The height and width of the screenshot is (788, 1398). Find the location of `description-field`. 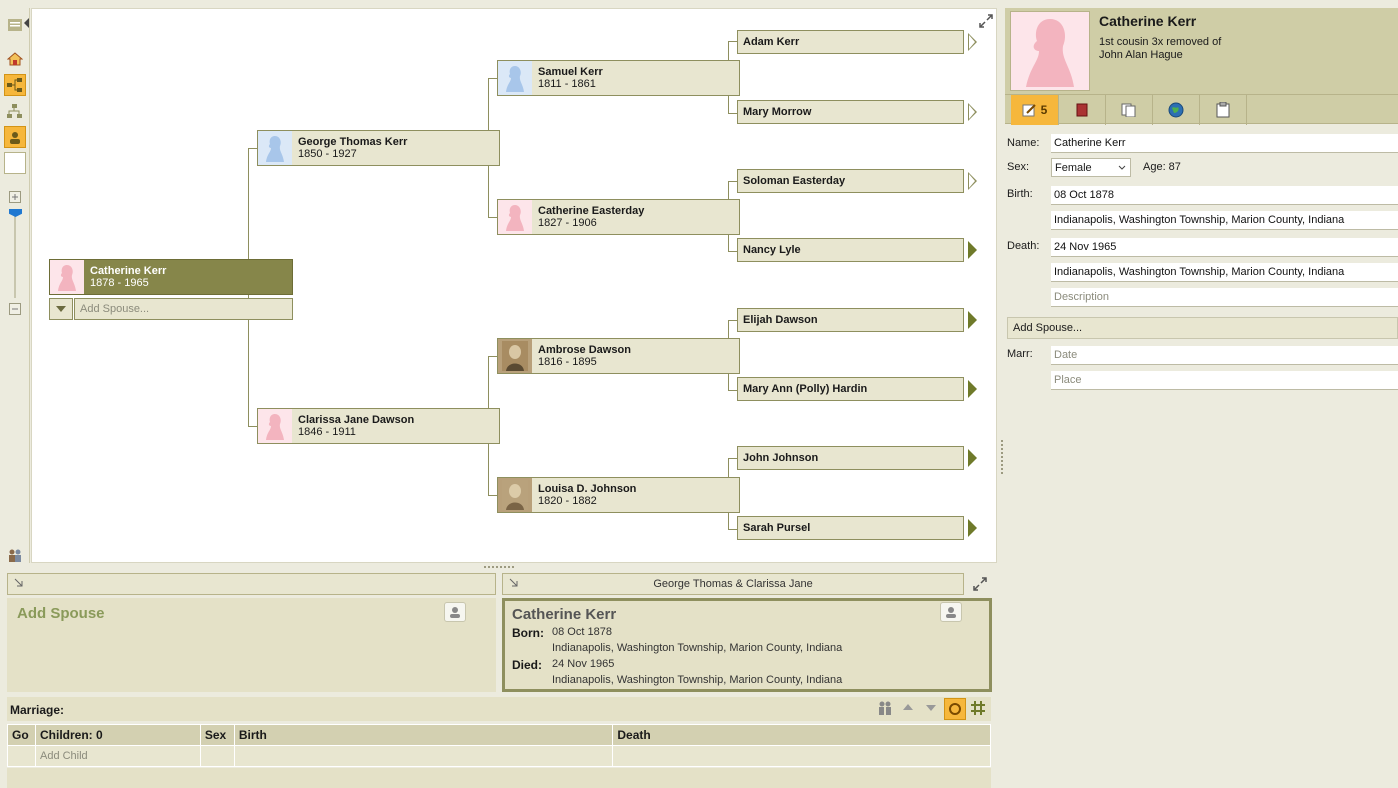

description-field is located at coordinates (1224, 297).